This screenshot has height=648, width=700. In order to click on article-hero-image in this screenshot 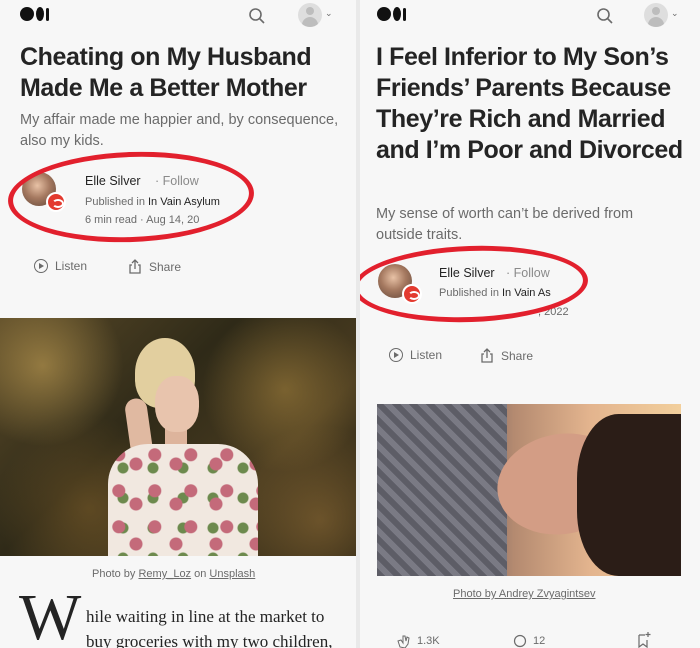, I will do `click(529, 490)`.